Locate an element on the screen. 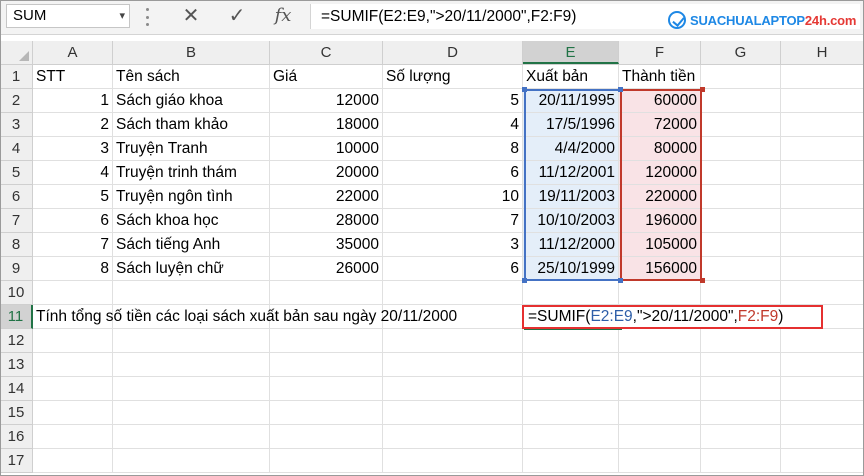 The width and height of the screenshot is (864, 476). formula-bar-resize-handle is located at coordinates (147, 17).